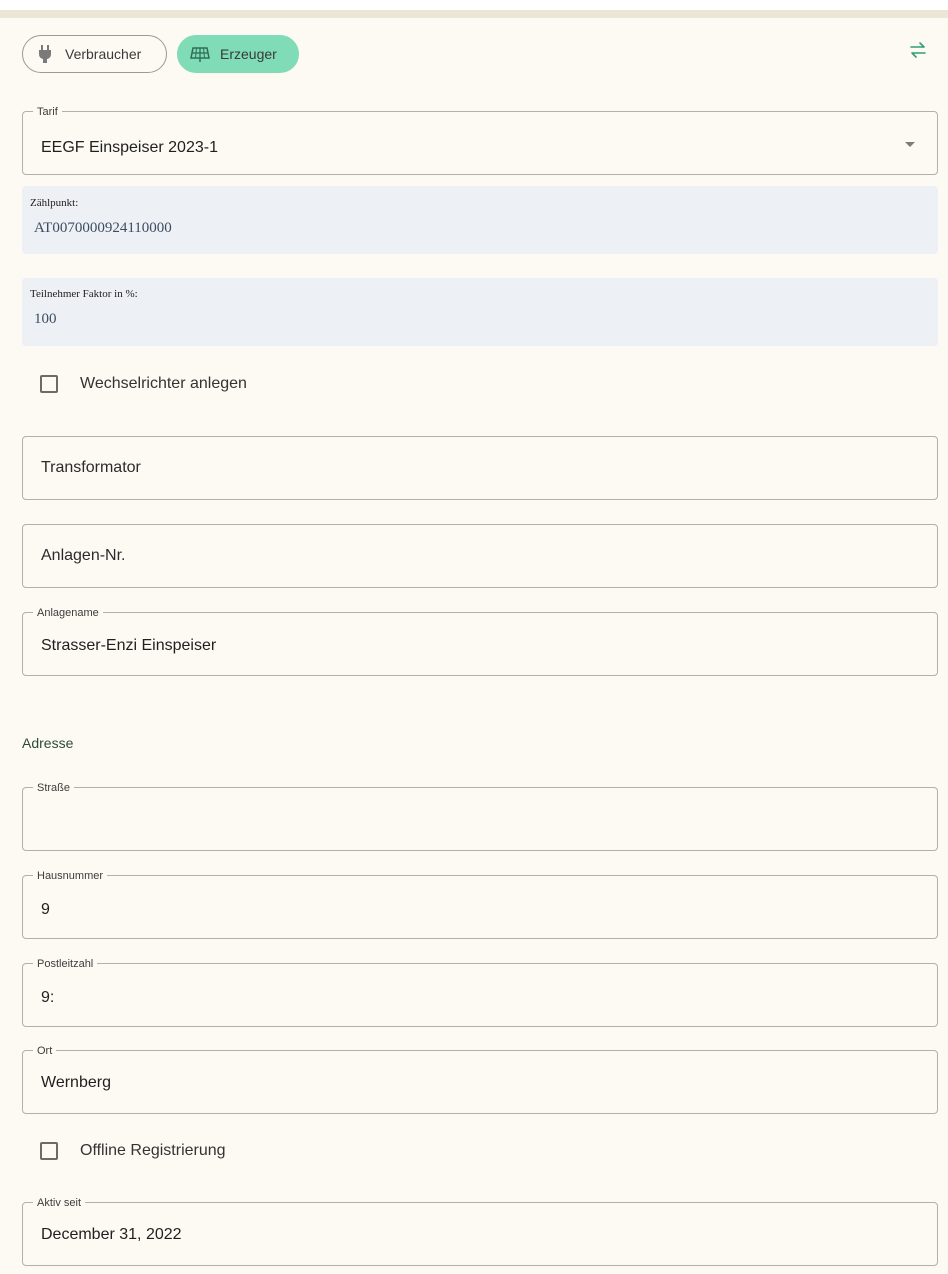 This screenshot has width=948, height=1274. I want to click on street-input: Straße, so click(480, 816).